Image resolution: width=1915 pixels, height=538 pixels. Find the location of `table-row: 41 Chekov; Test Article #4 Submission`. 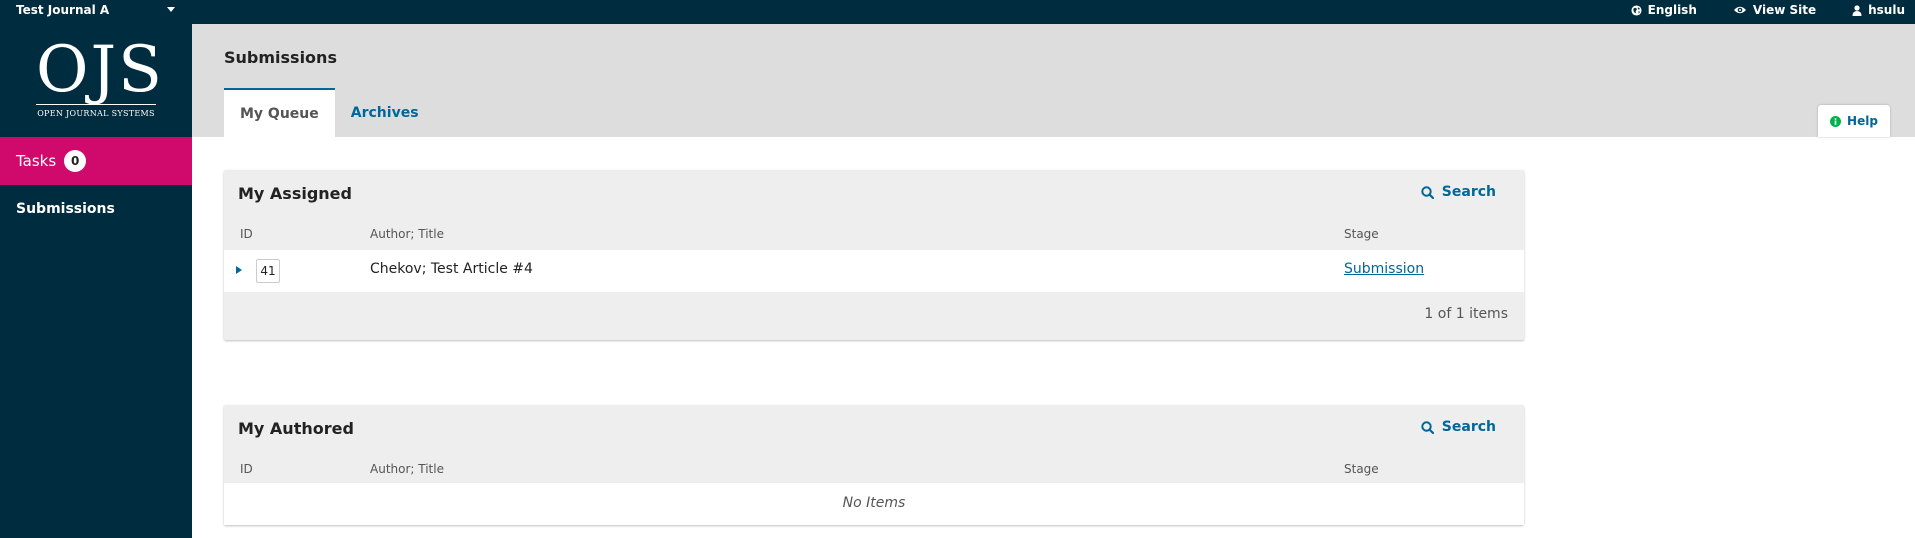

table-row: 41 Chekov; Test Article #4 Submission is located at coordinates (874, 271).